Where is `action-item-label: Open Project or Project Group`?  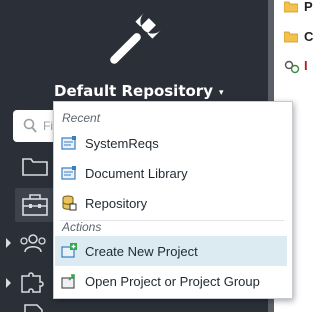
action-item-label: Open Project or Project Group is located at coordinates (172, 281).